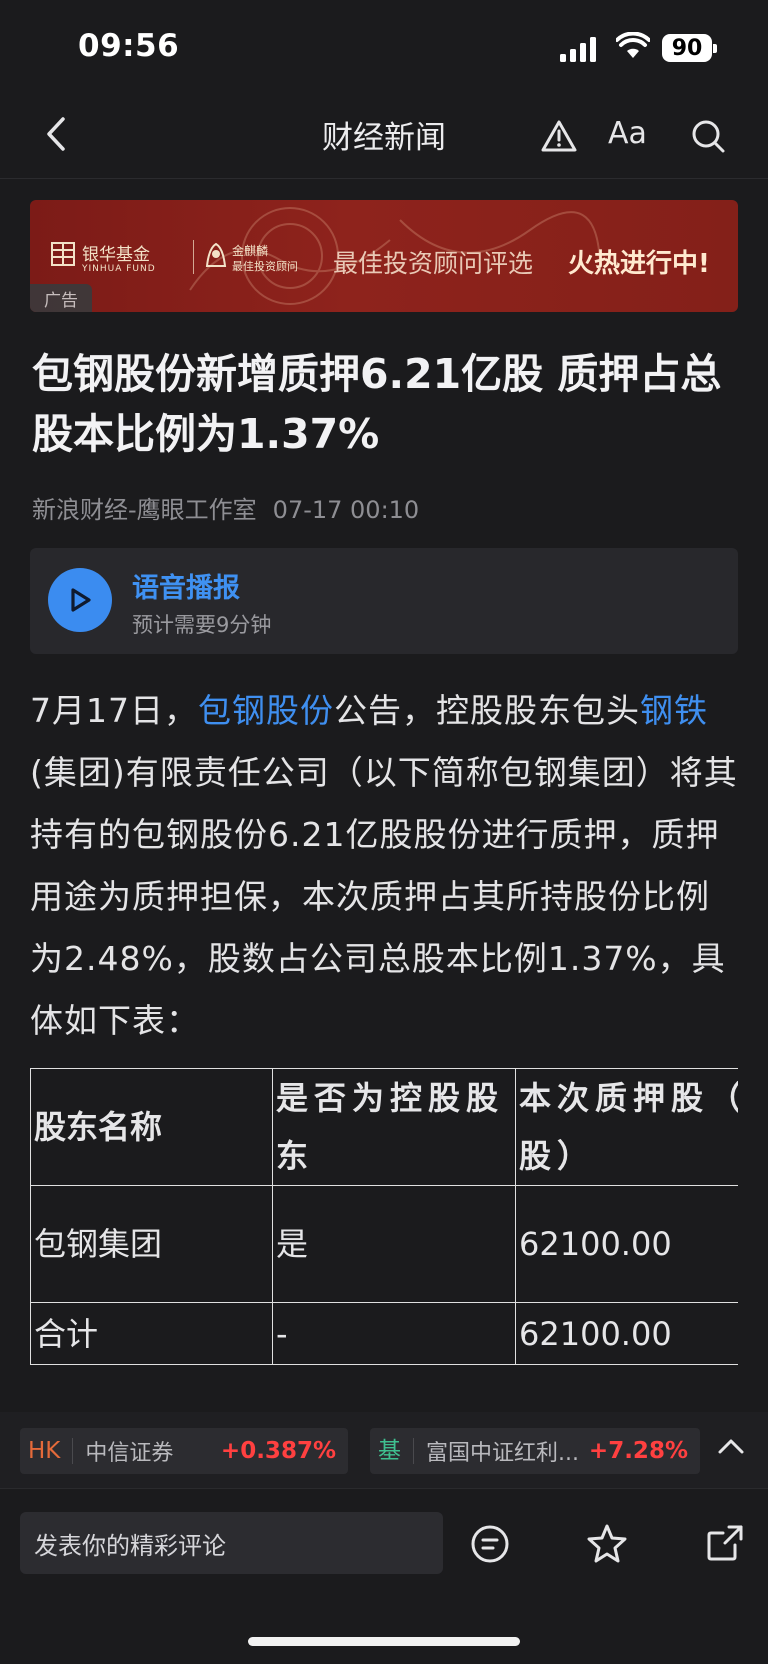 The width and height of the screenshot is (768, 1664). What do you see at coordinates (144, 510) in the screenshot?
I see `article-source: 新浪财经-鹰眼工作室` at bounding box center [144, 510].